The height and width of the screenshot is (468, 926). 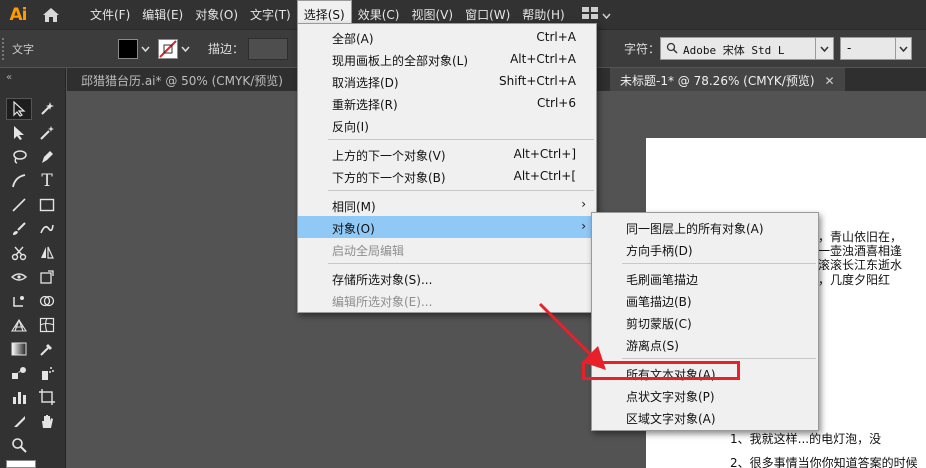 What do you see at coordinates (9, 77) in the screenshot?
I see `collapse-icon: «` at bounding box center [9, 77].